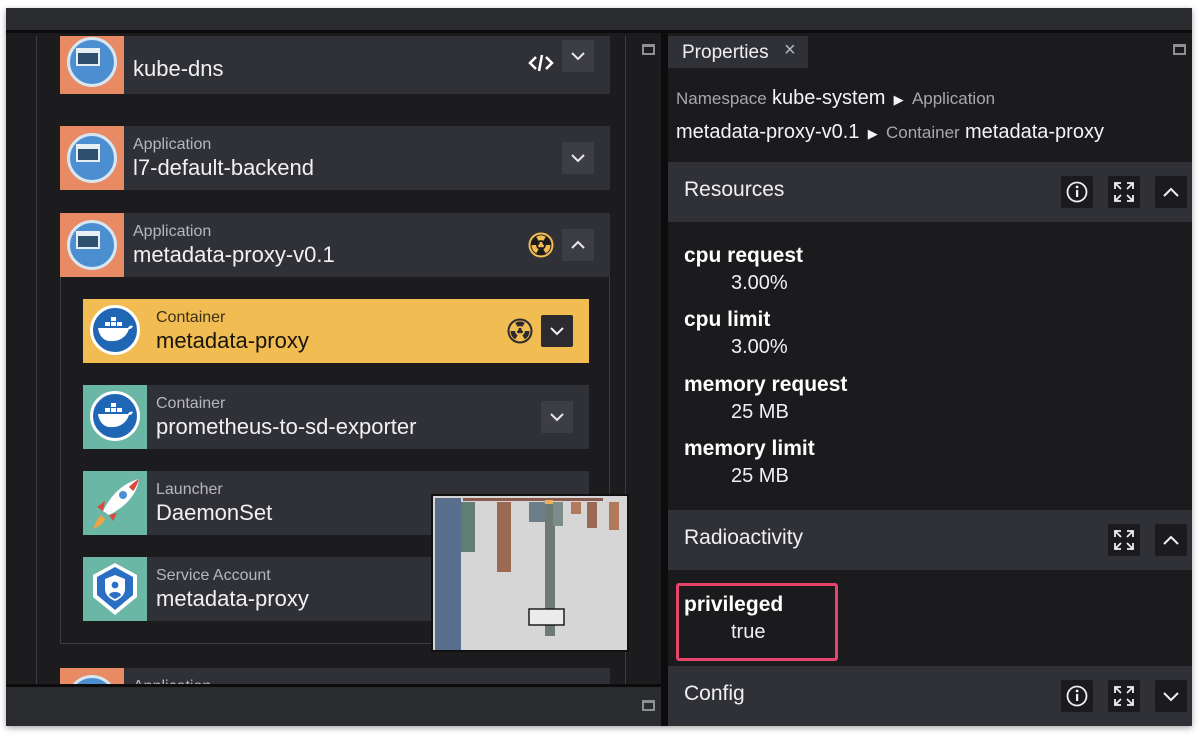 The width and height of the screenshot is (1200, 739). What do you see at coordinates (115, 589) in the screenshot?
I see `service-account-icon` at bounding box center [115, 589].